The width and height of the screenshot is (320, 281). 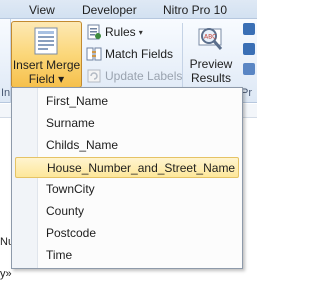 I want to click on match-fields-icon, so click(x=94, y=54).